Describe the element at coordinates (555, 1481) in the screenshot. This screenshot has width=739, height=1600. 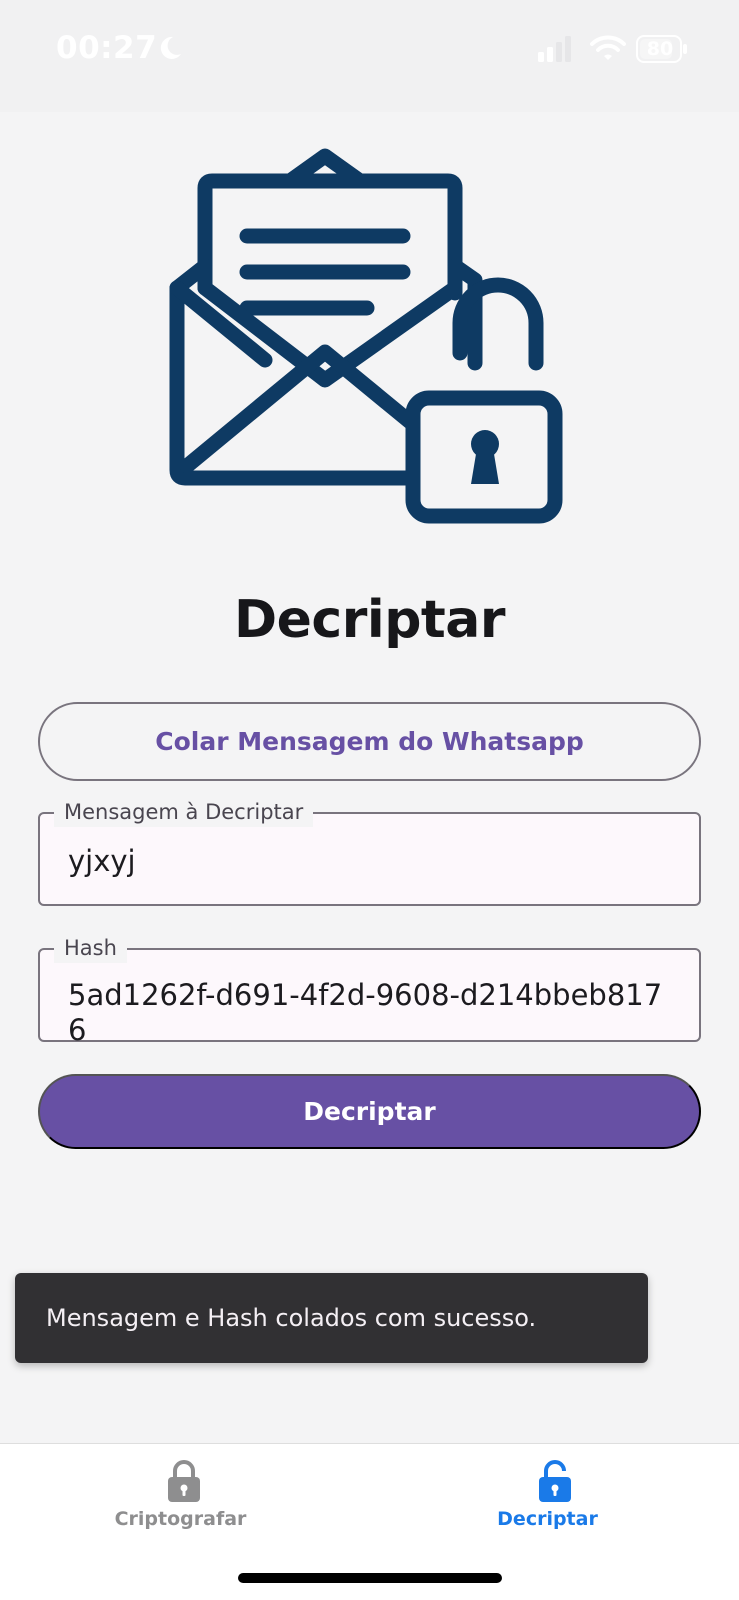
I see `lock-open-icon` at that location.